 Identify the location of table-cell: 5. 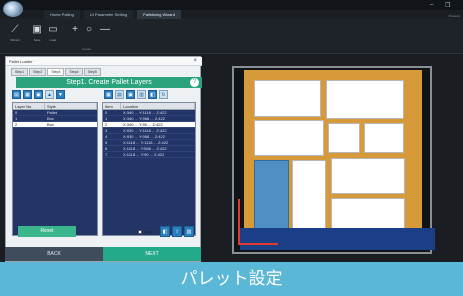
(106, 142).